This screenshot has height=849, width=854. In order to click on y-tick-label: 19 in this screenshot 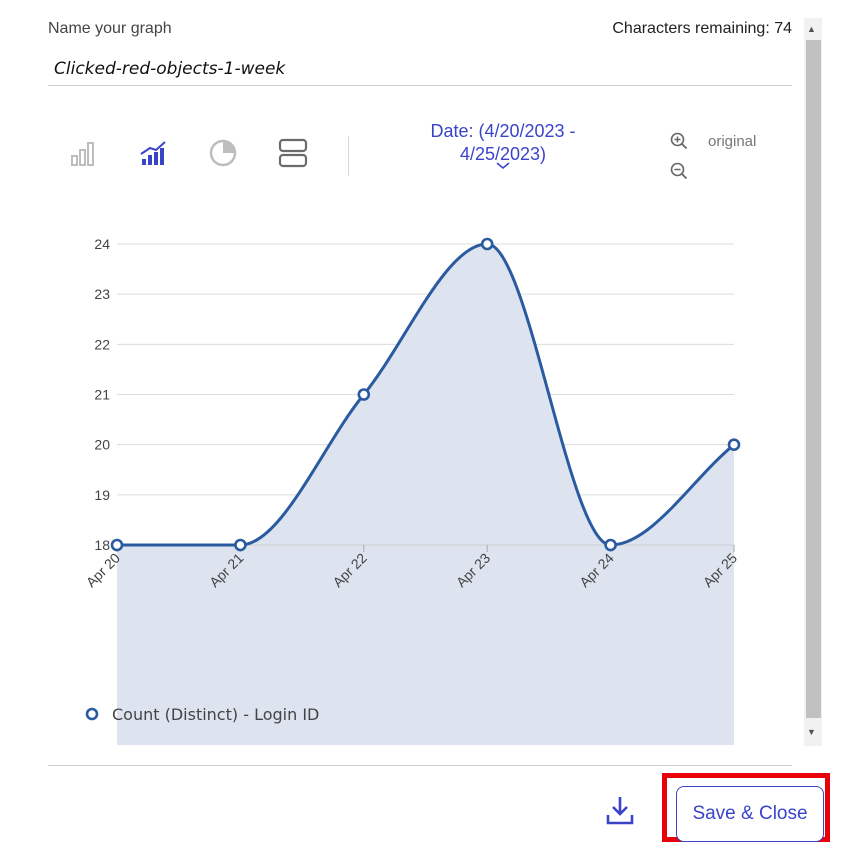, I will do `click(102, 495)`.